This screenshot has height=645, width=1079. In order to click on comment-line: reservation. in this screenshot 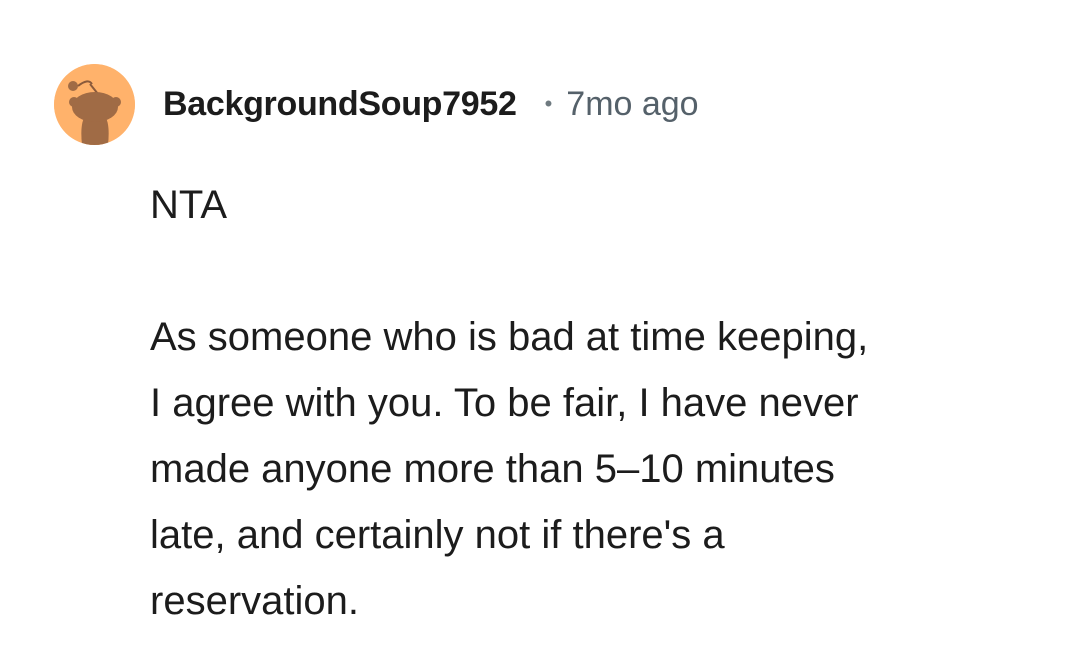, I will do `click(254, 601)`.